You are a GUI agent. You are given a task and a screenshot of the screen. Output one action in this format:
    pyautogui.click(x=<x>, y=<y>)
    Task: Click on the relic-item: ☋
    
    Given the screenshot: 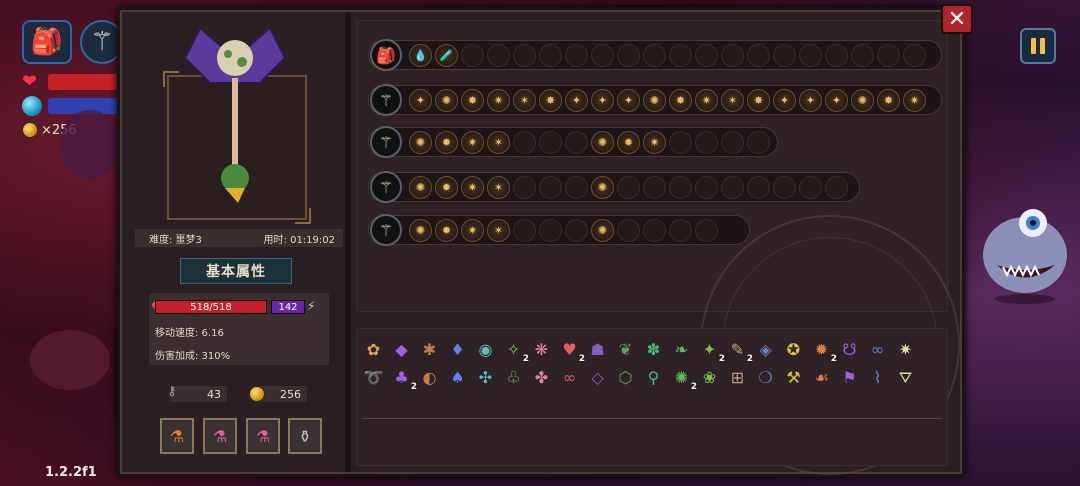 What is the action you would take?
    pyautogui.click(x=849, y=349)
    